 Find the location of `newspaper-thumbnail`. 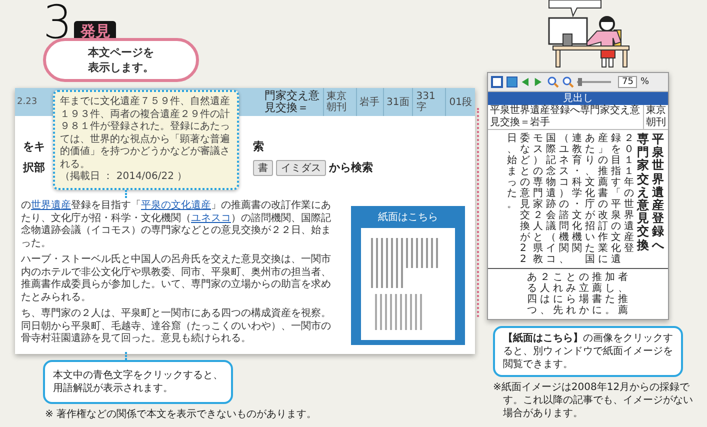

newspaper-thumbnail is located at coordinates (408, 284).